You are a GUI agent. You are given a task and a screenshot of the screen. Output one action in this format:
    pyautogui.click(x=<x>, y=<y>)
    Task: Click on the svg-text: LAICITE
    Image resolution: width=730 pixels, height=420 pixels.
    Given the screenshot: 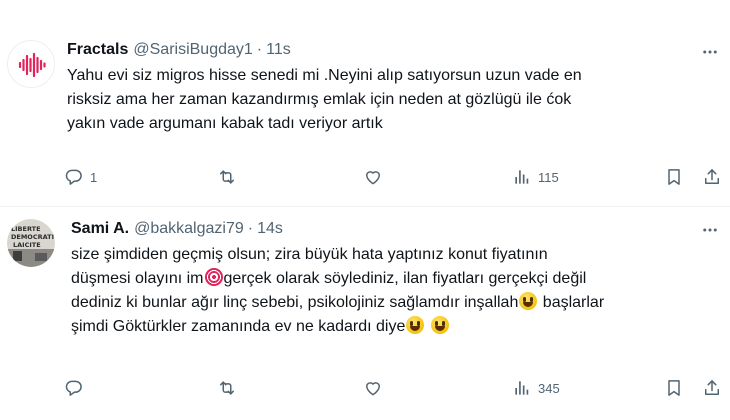 What is the action you would take?
    pyautogui.click(x=27, y=245)
    